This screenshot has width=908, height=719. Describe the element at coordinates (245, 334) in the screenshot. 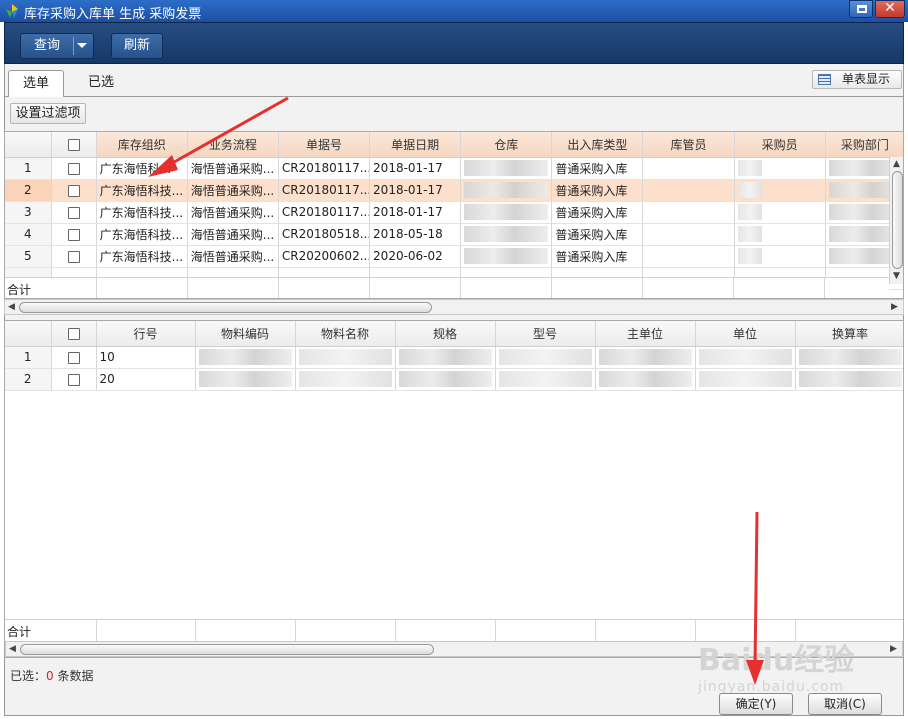

I see `column-header: 物料编码` at that location.